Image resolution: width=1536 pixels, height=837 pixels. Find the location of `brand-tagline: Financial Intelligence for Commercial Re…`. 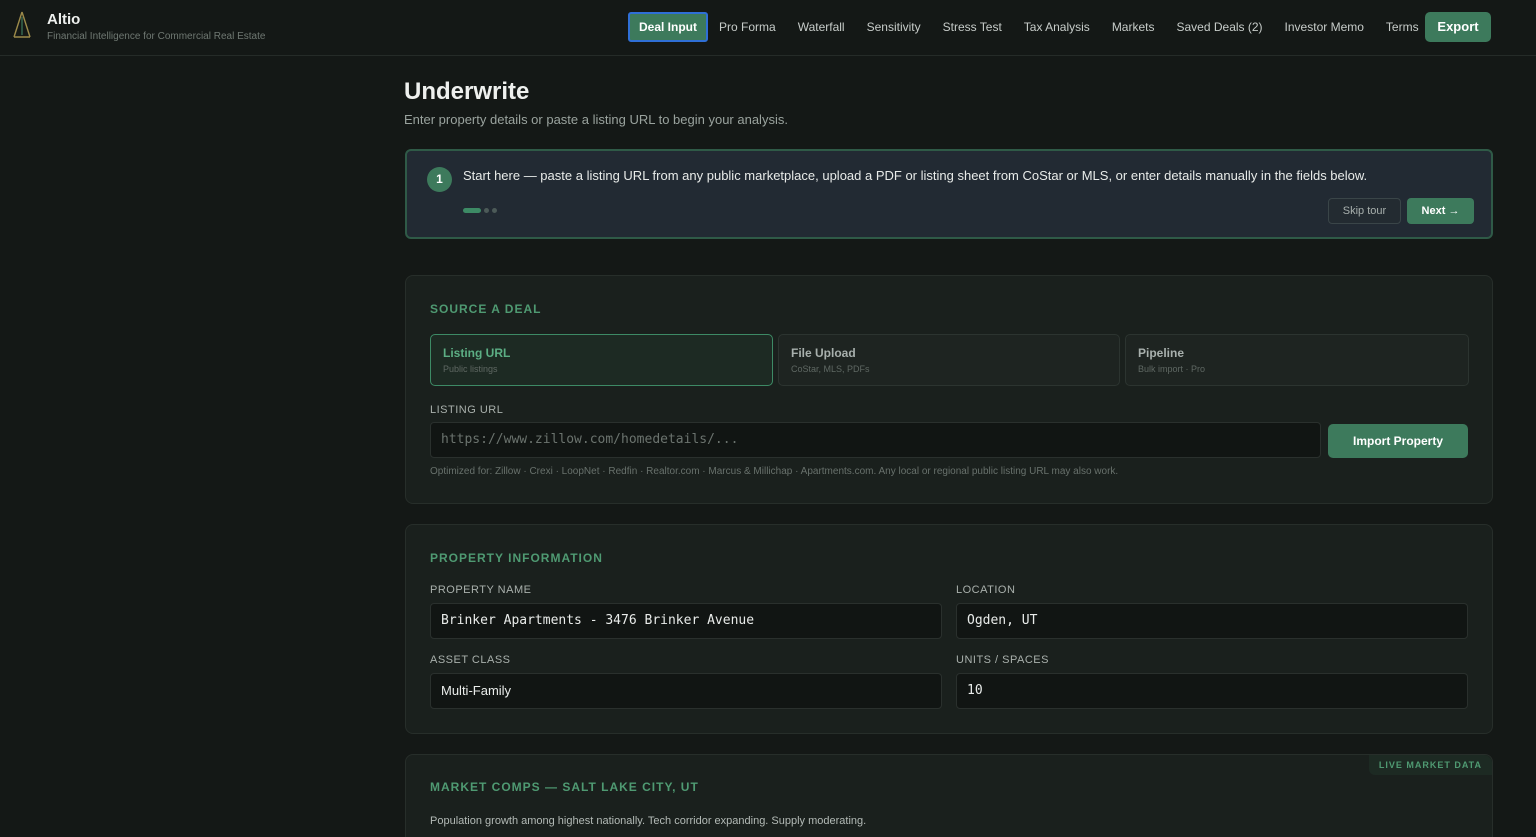

brand-tagline: Financial Intelligence for Commercial Re… is located at coordinates (156, 36).